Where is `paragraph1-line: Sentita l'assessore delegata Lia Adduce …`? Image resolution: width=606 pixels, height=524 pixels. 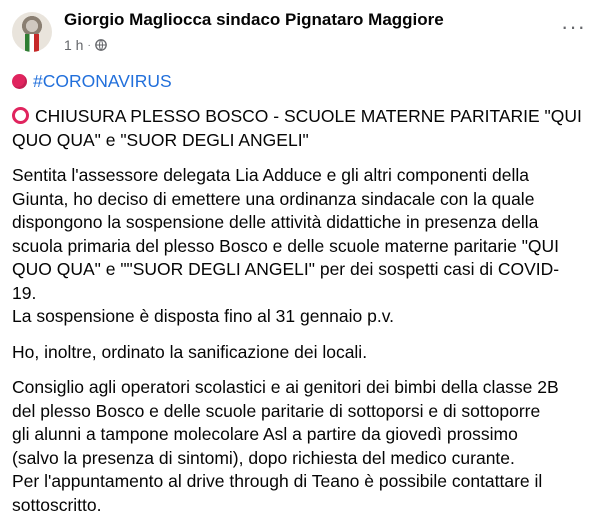 paragraph1-line: Sentita l'assessore delegata Lia Adduce … is located at coordinates (271, 175).